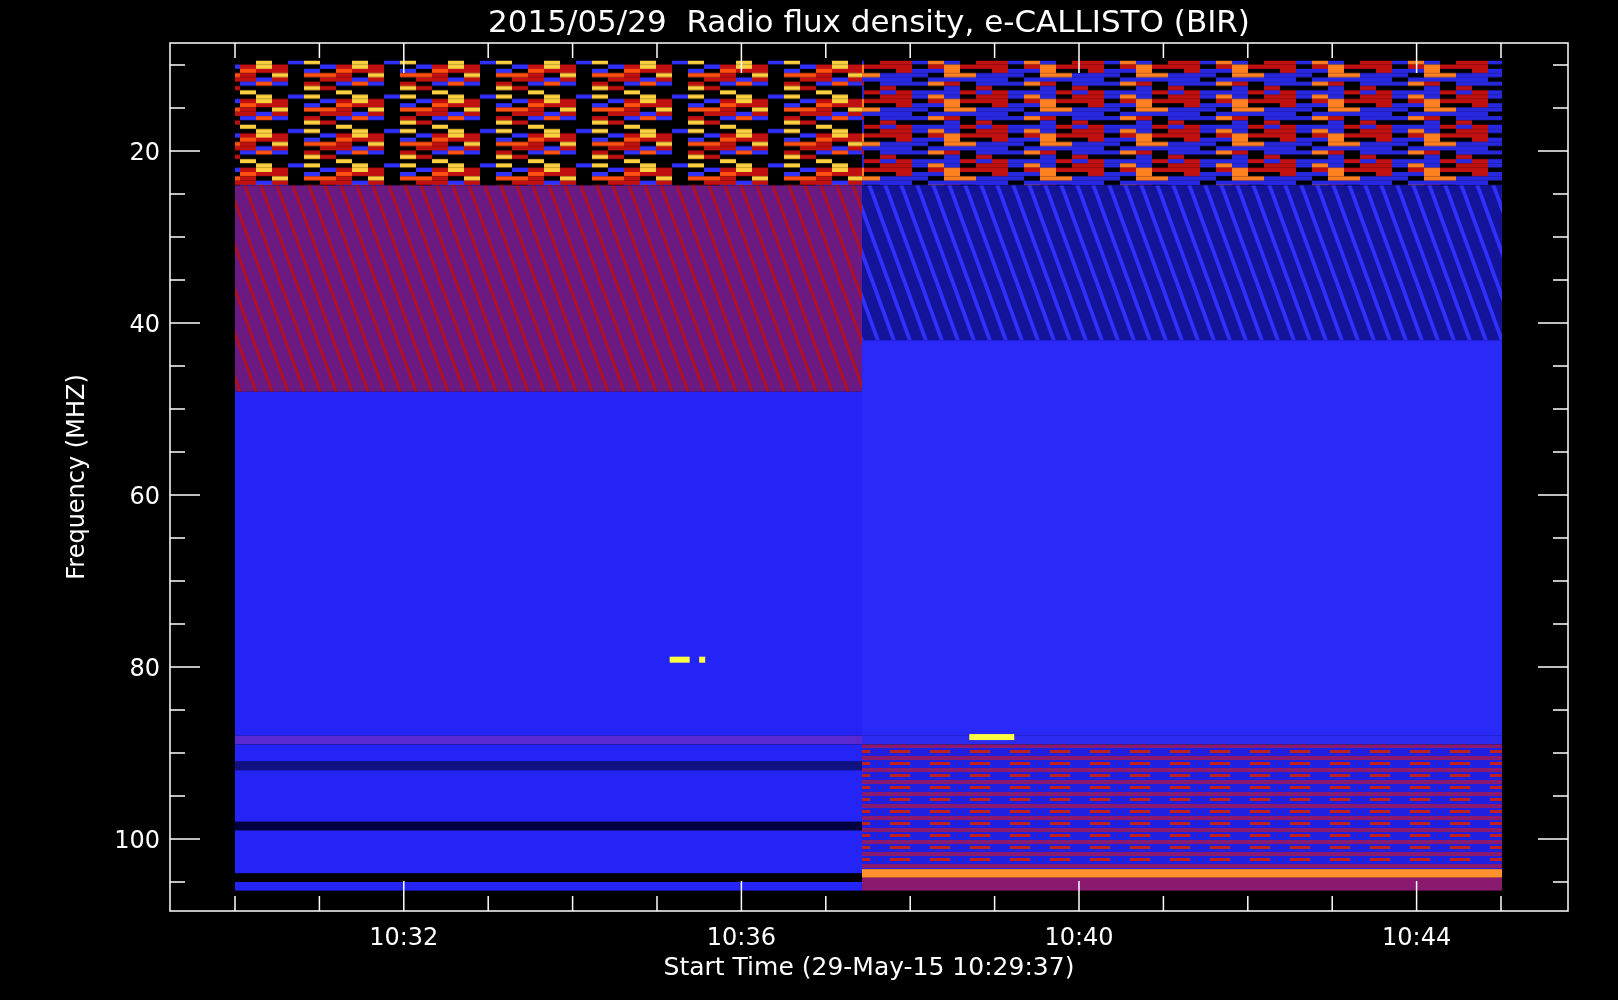  What do you see at coordinates (741, 937) in the screenshot?
I see `tick-label: 10:36` at bounding box center [741, 937].